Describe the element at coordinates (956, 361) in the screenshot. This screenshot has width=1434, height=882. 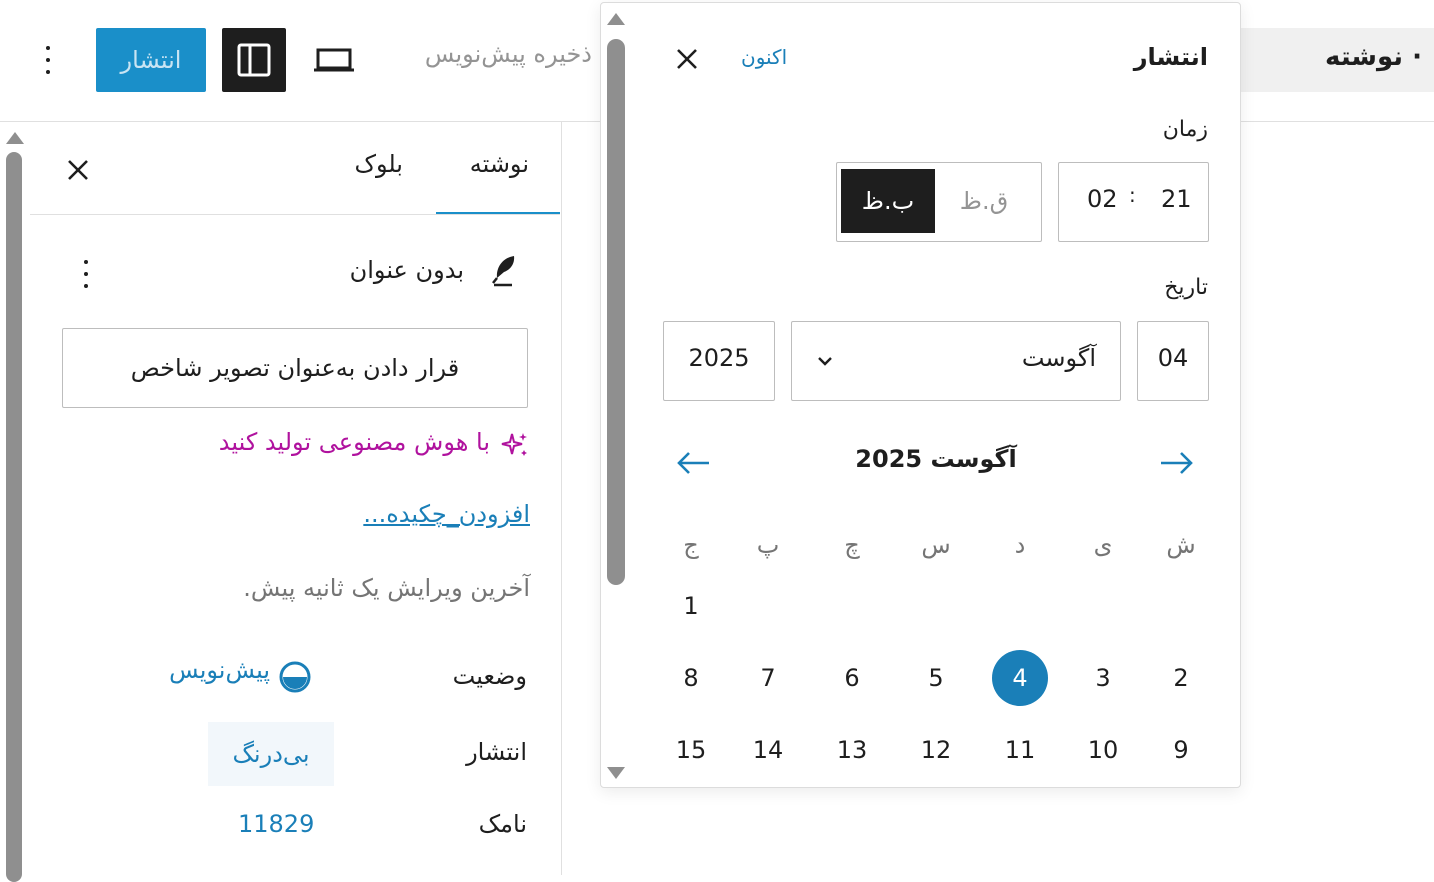
I see `month-select: آگوست` at that location.